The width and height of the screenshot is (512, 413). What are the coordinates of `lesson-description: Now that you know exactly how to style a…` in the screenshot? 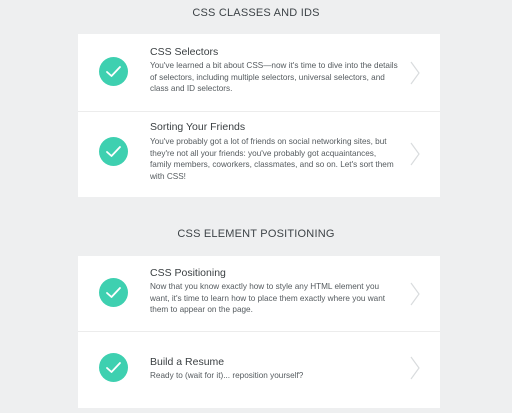 It's located at (268, 298).